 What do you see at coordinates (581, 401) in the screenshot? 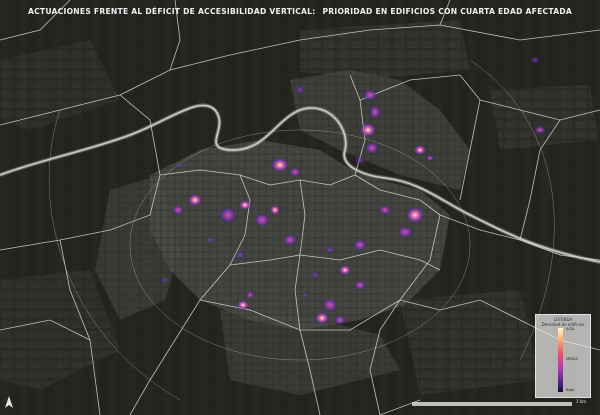
I see `scale-bar-label: 1 km` at bounding box center [581, 401].